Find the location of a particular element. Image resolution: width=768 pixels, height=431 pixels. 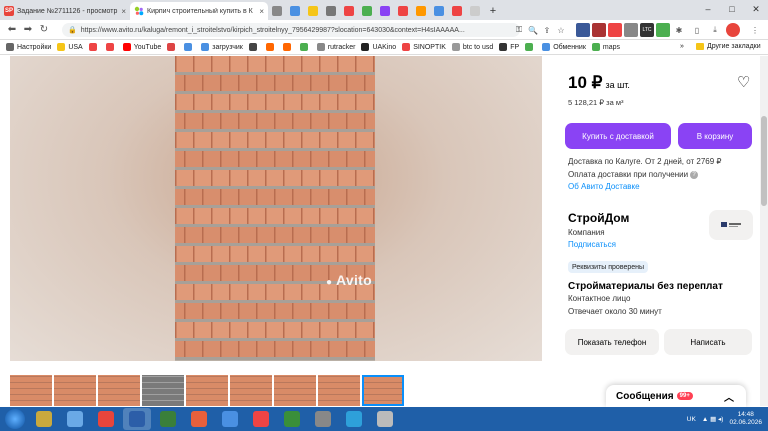

zoom-icon: 🔍 is located at coordinates (533, 30).